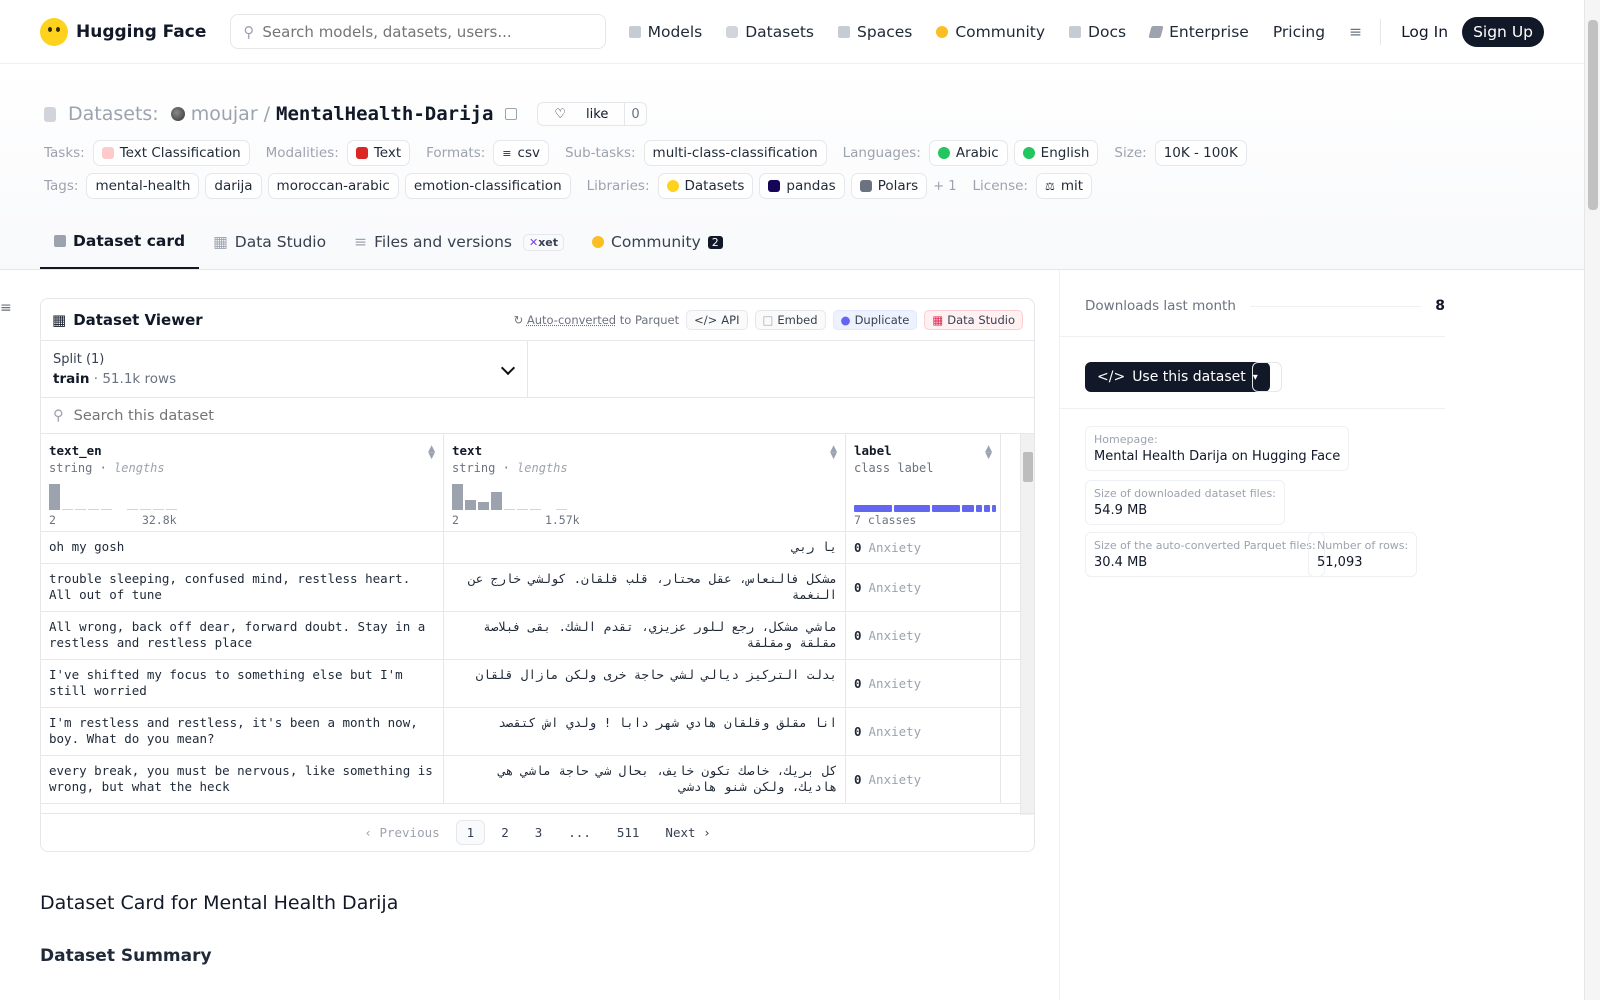 This screenshot has width=1600, height=1000. I want to click on nav-docs: Docs, so click(1097, 32).